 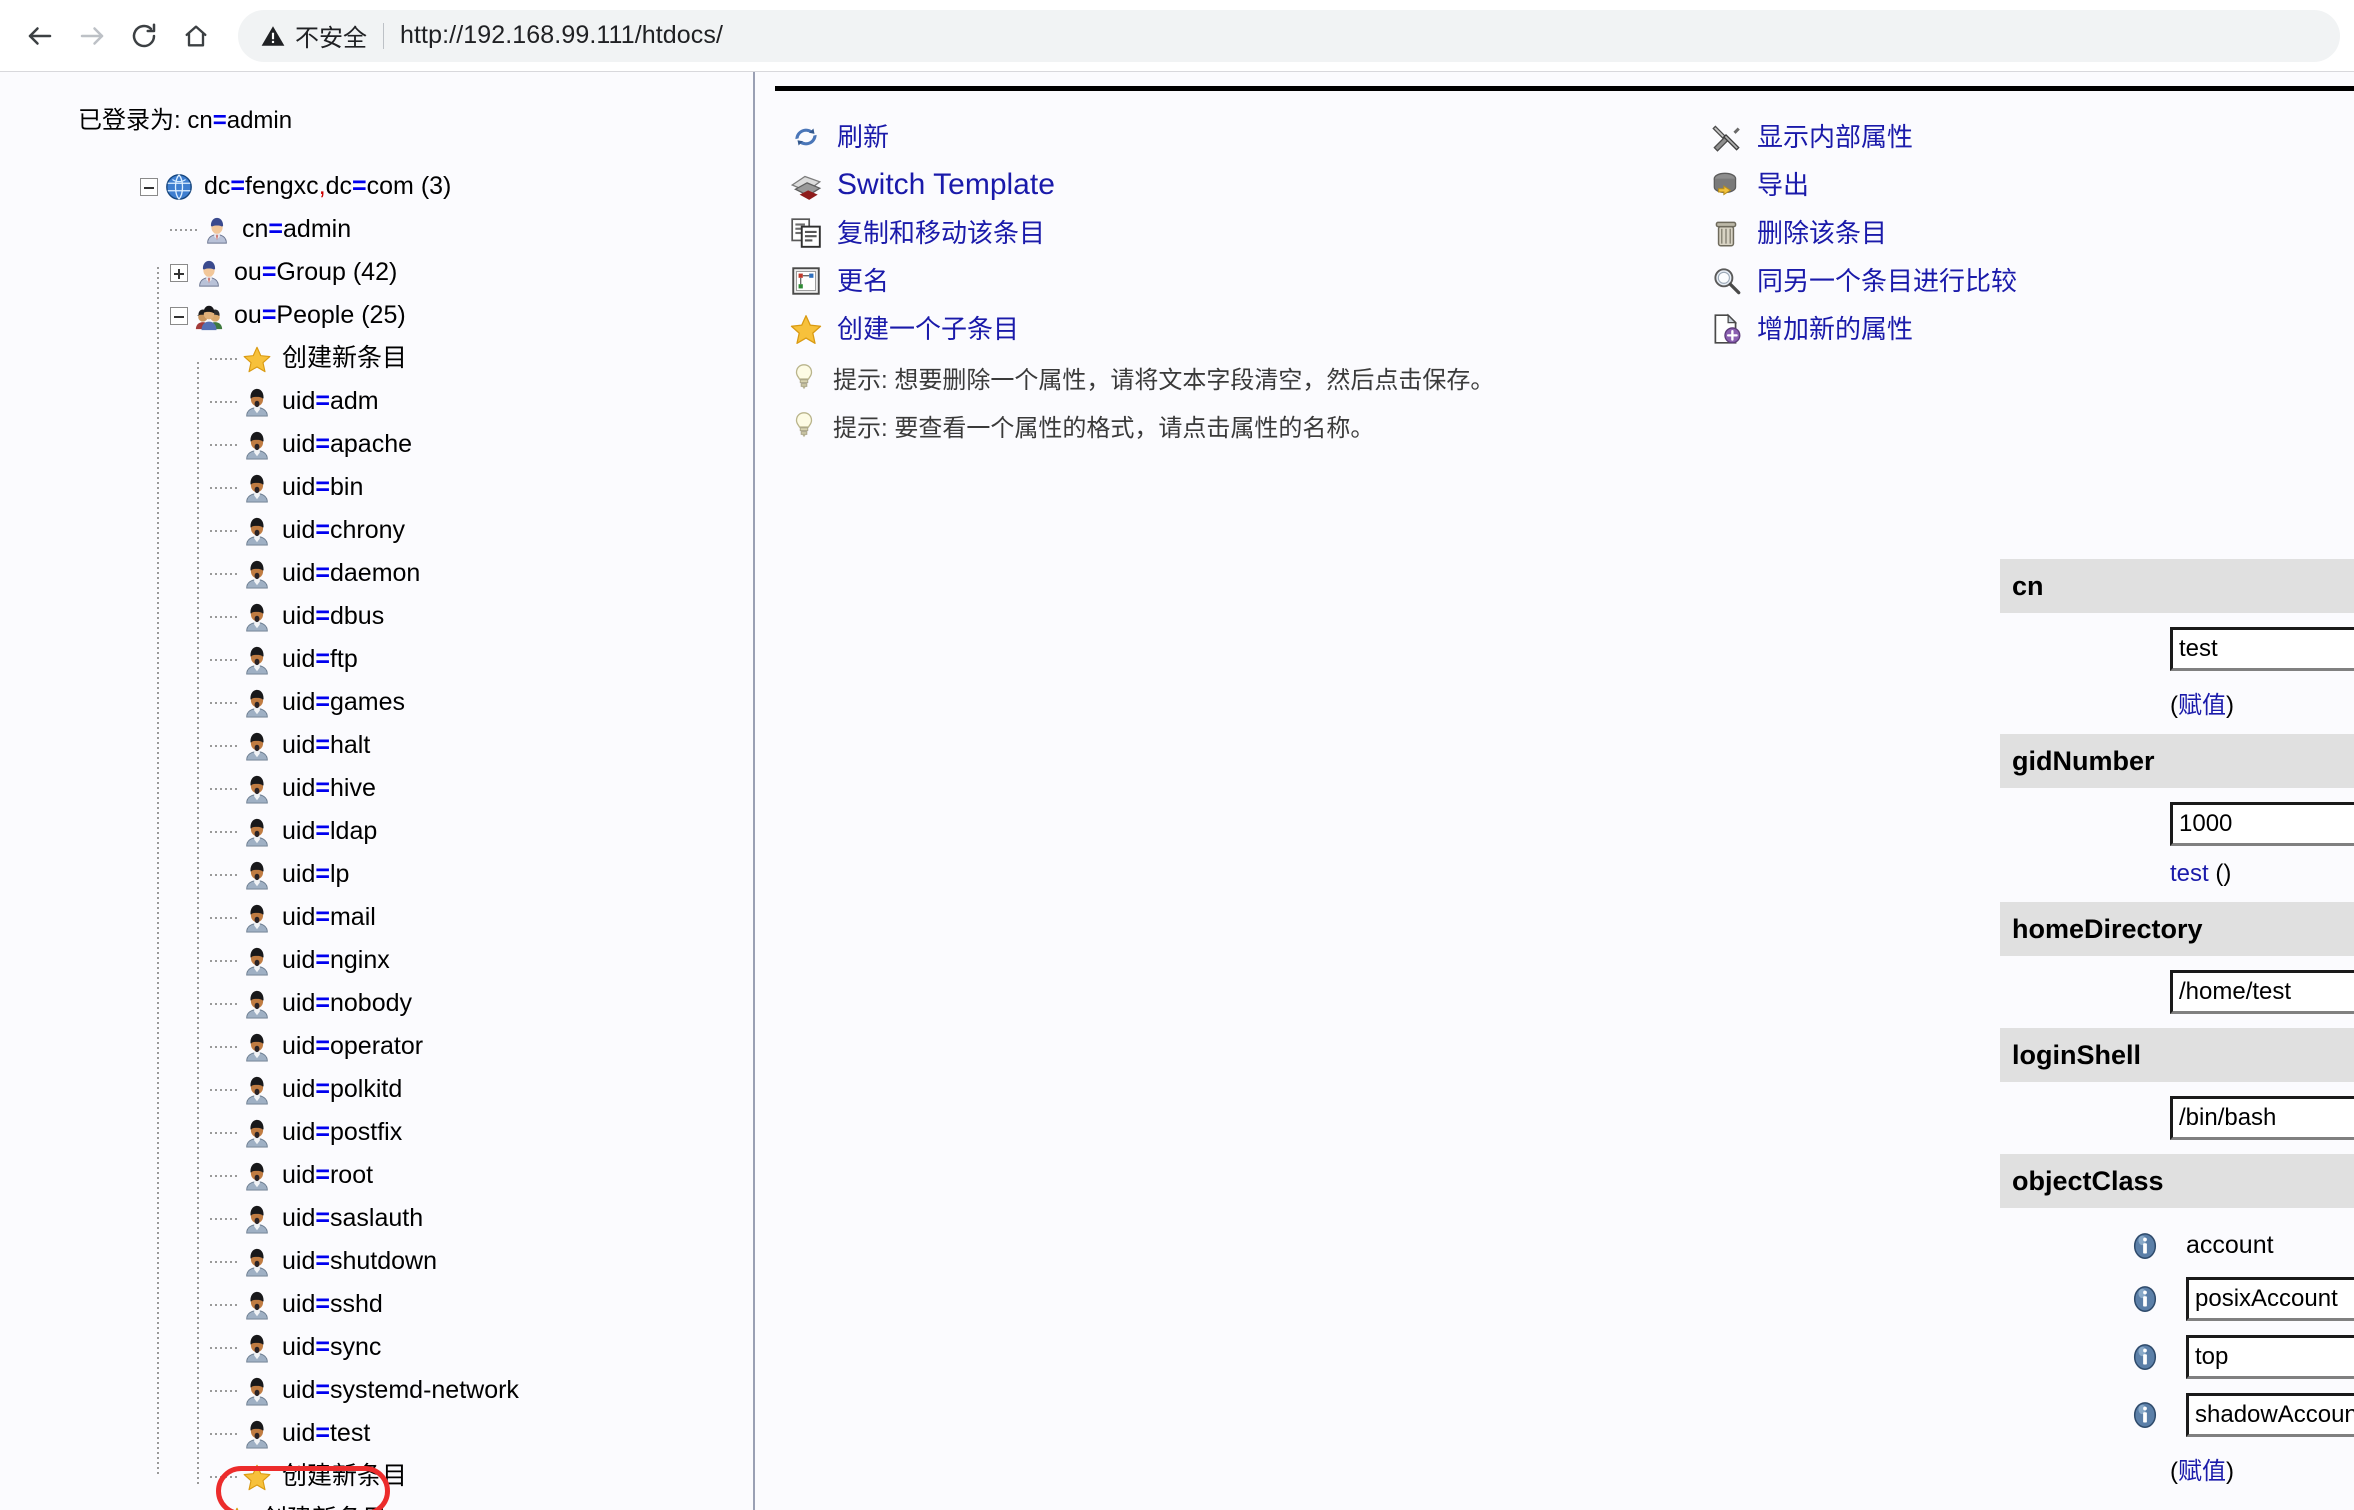 I want to click on forward-arrow-icon, so click(x=92, y=36).